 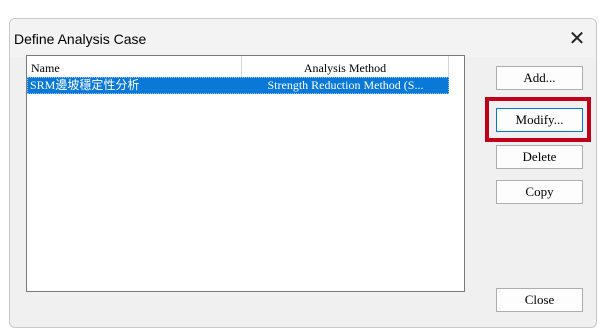 I want to click on title-bar: Define Analysis Case ✕, so click(x=303, y=38).